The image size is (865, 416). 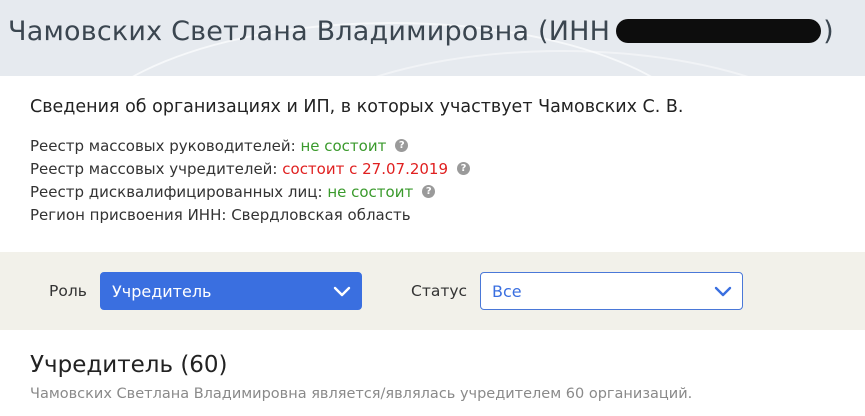 I want to click on registry-label: Реестр массовых руководителей:, so click(x=163, y=146).